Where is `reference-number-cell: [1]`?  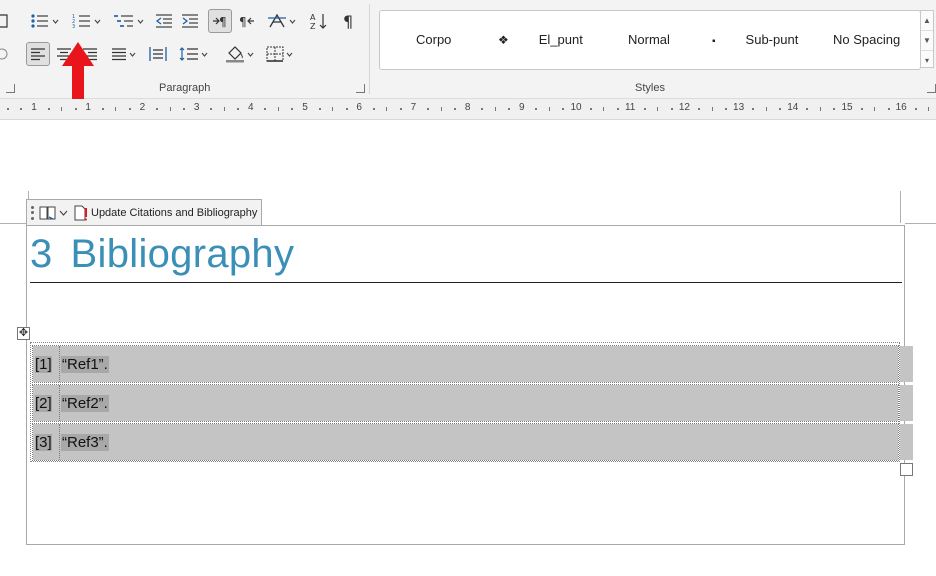
reference-number-cell: [1] is located at coordinates (46, 364).